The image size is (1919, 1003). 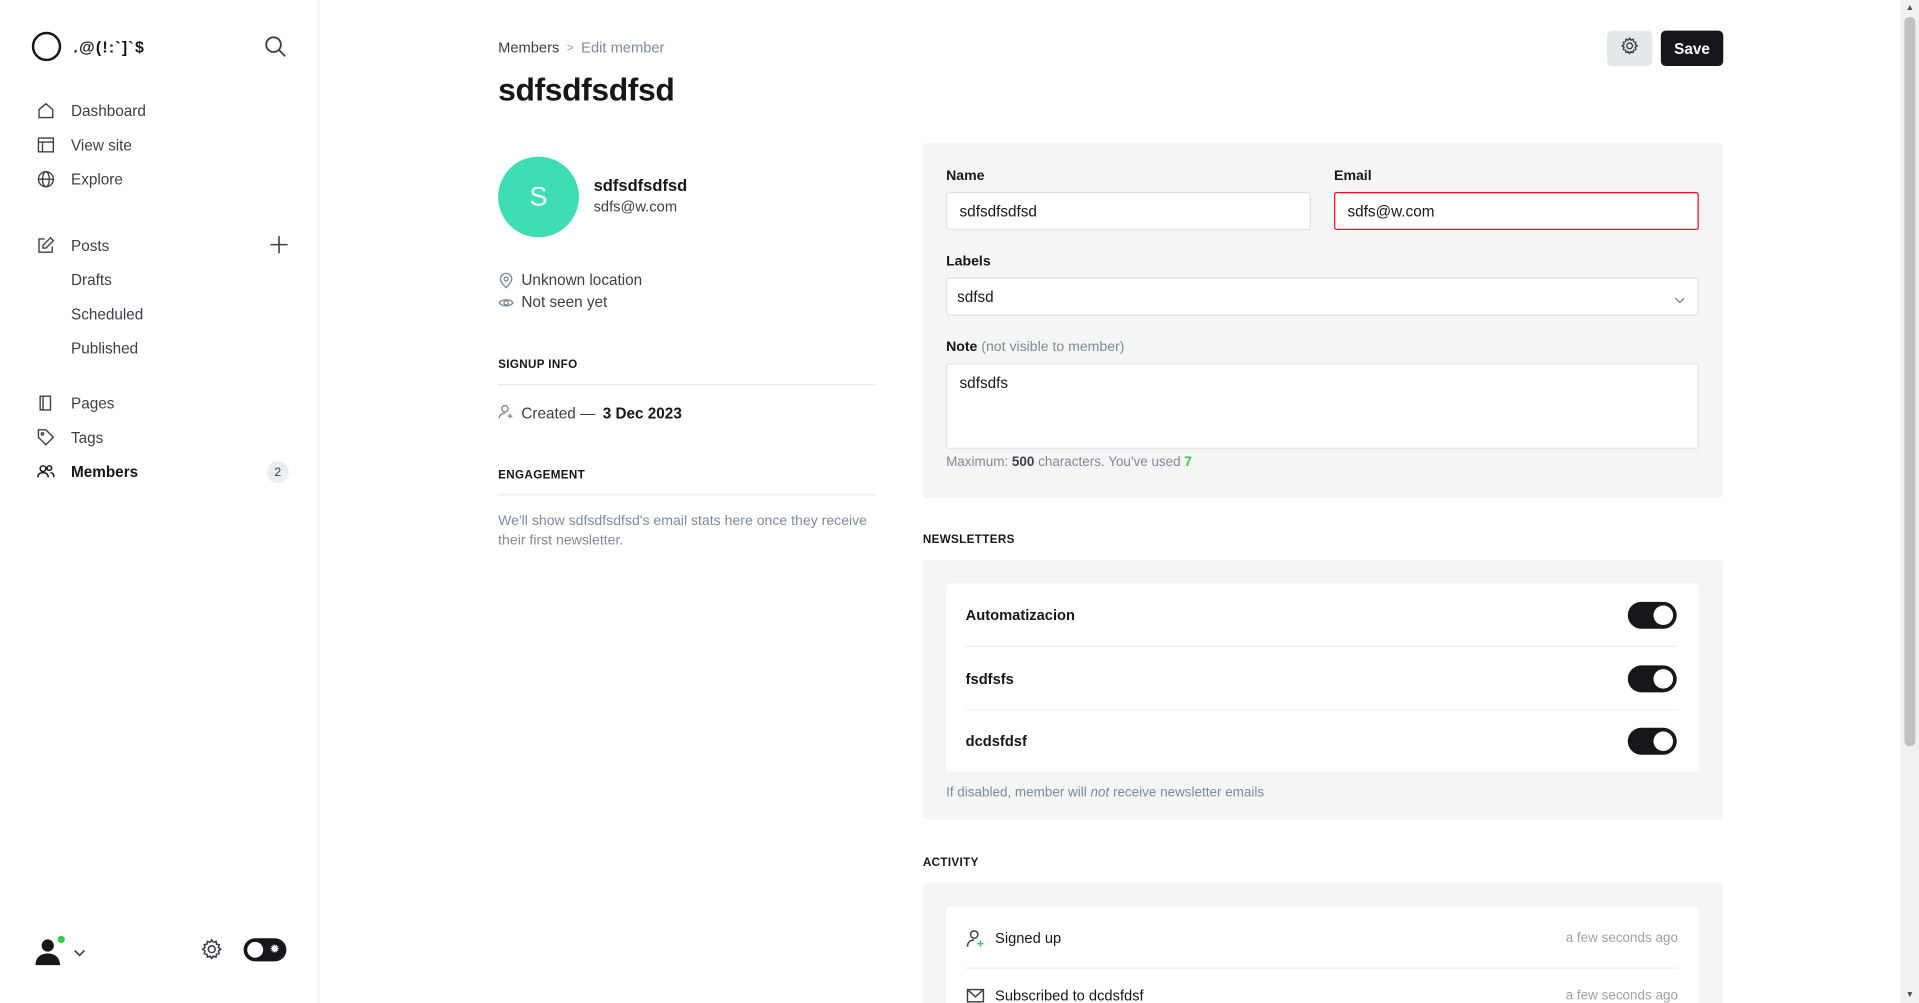 I want to click on note-label: Note (not visible to member), so click(x=1035, y=347).